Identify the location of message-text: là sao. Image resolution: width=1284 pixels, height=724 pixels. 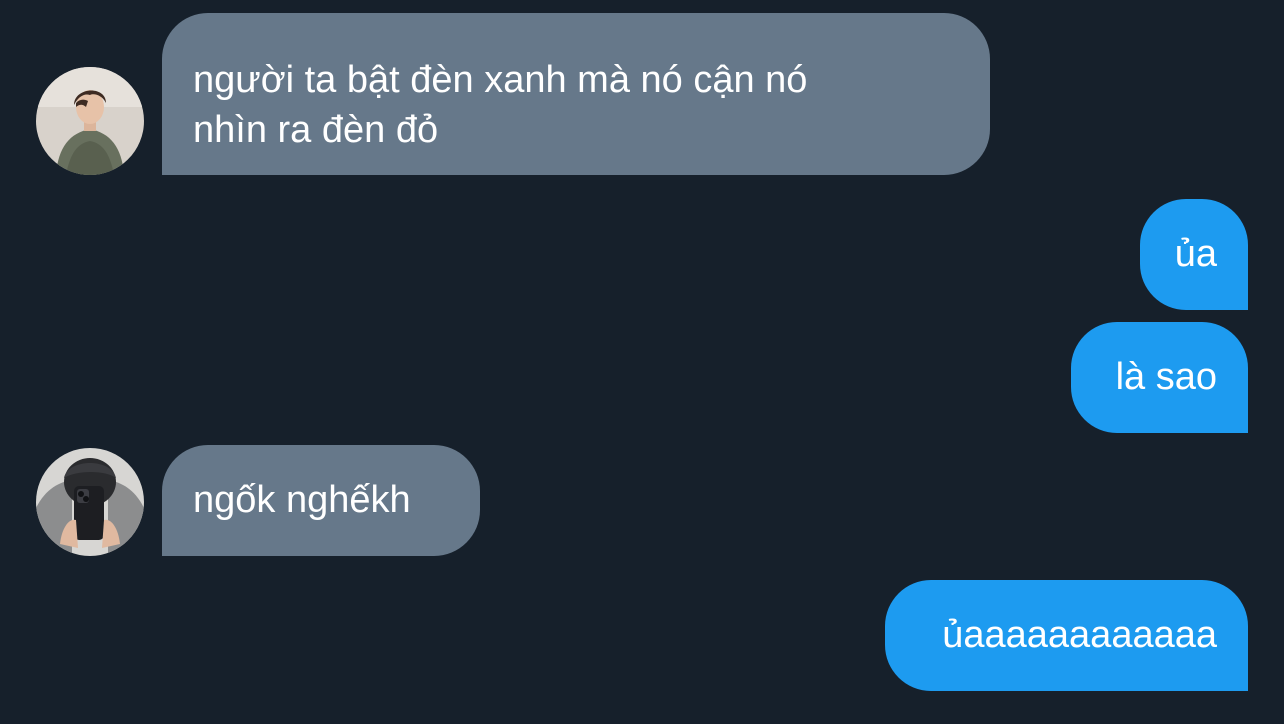
(1166, 377).